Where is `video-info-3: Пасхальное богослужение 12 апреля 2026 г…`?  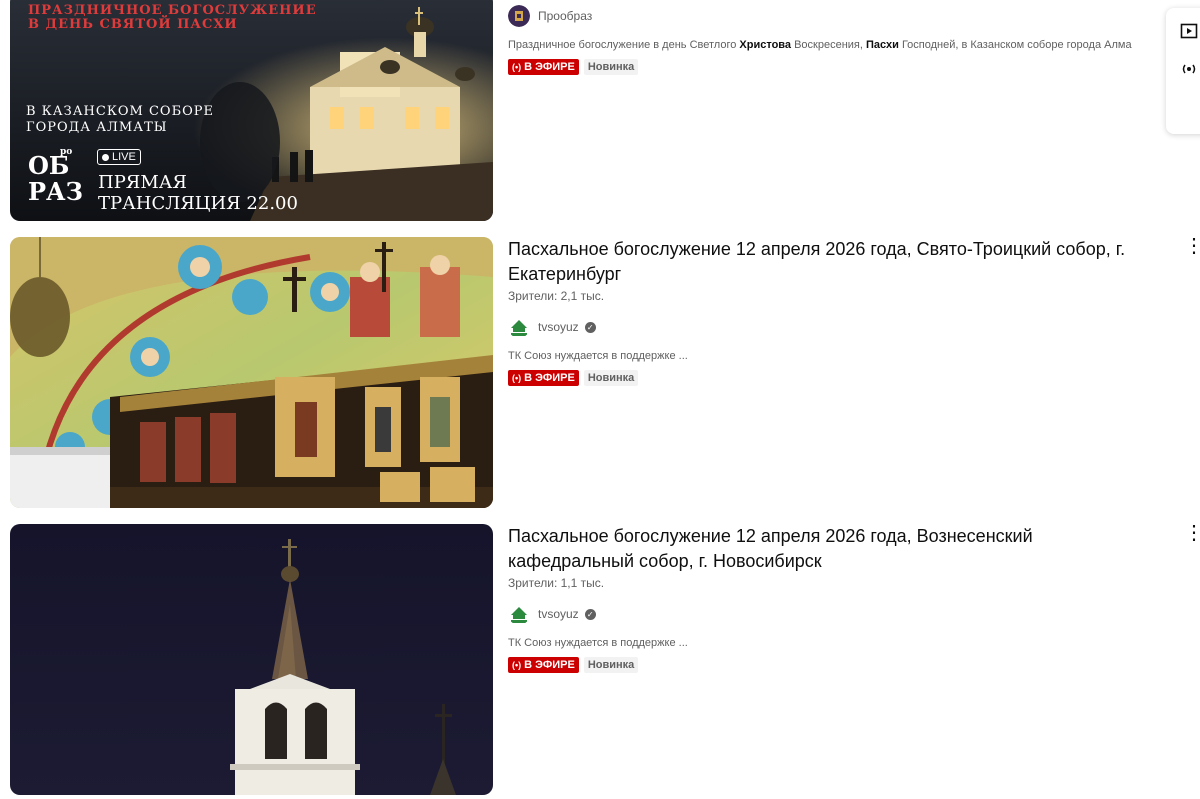
video-info-3: Пасхальное богослужение 12 апреля 2026 г… is located at coordinates (854, 597).